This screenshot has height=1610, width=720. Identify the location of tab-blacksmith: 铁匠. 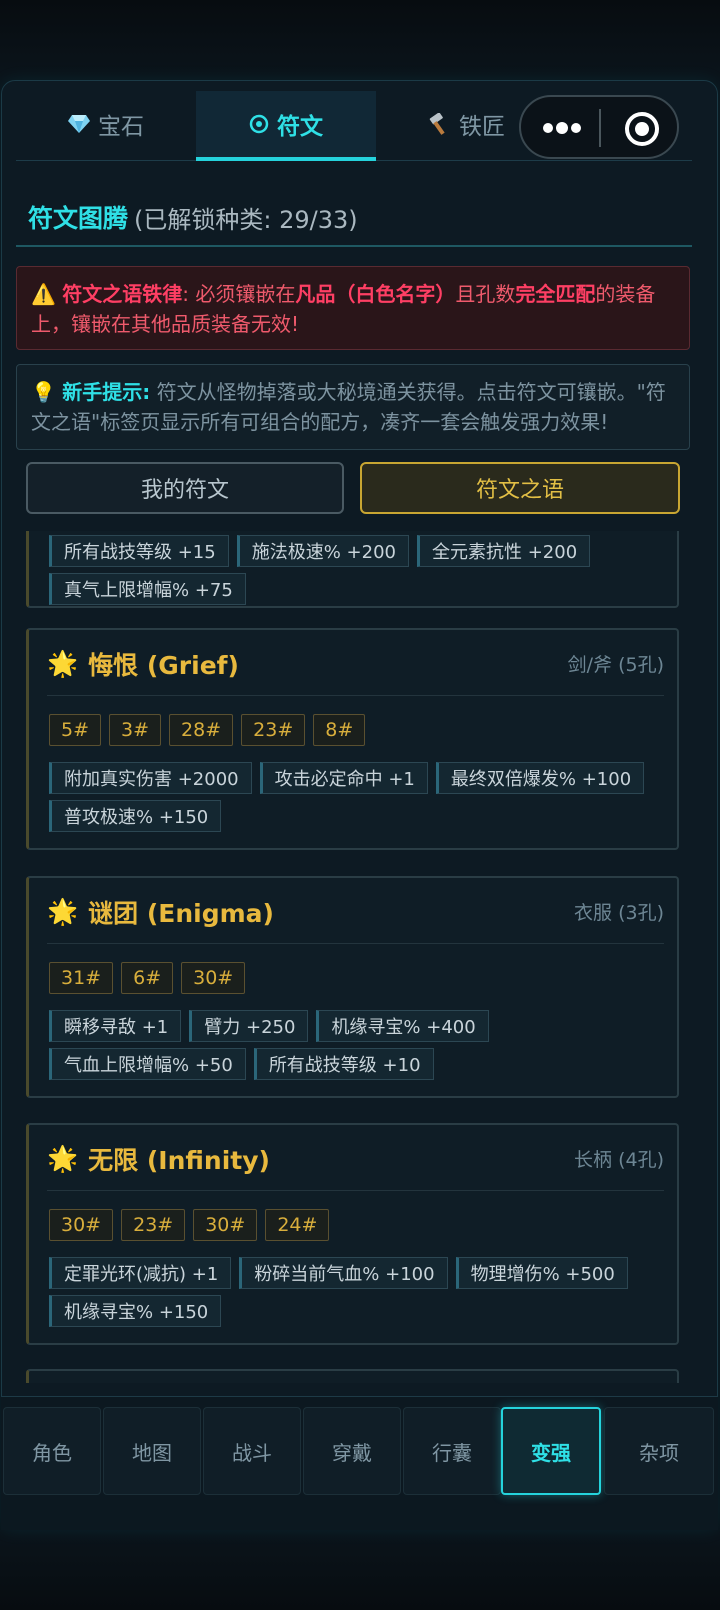
(466, 124).